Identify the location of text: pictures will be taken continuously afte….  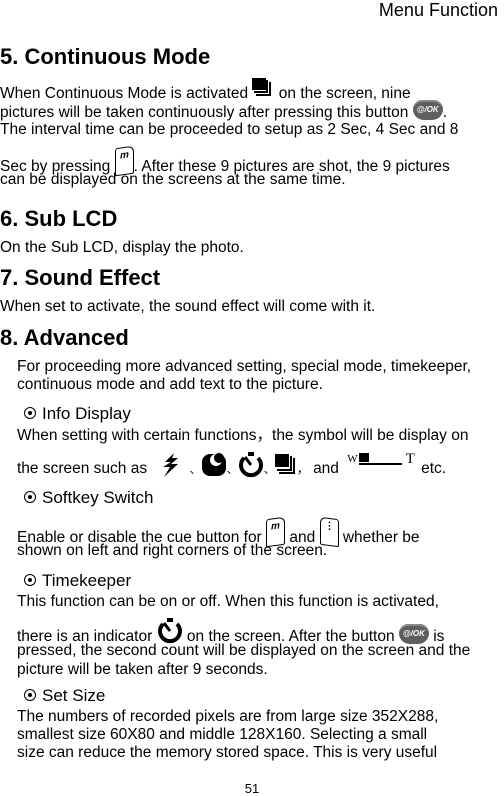
(204, 113).